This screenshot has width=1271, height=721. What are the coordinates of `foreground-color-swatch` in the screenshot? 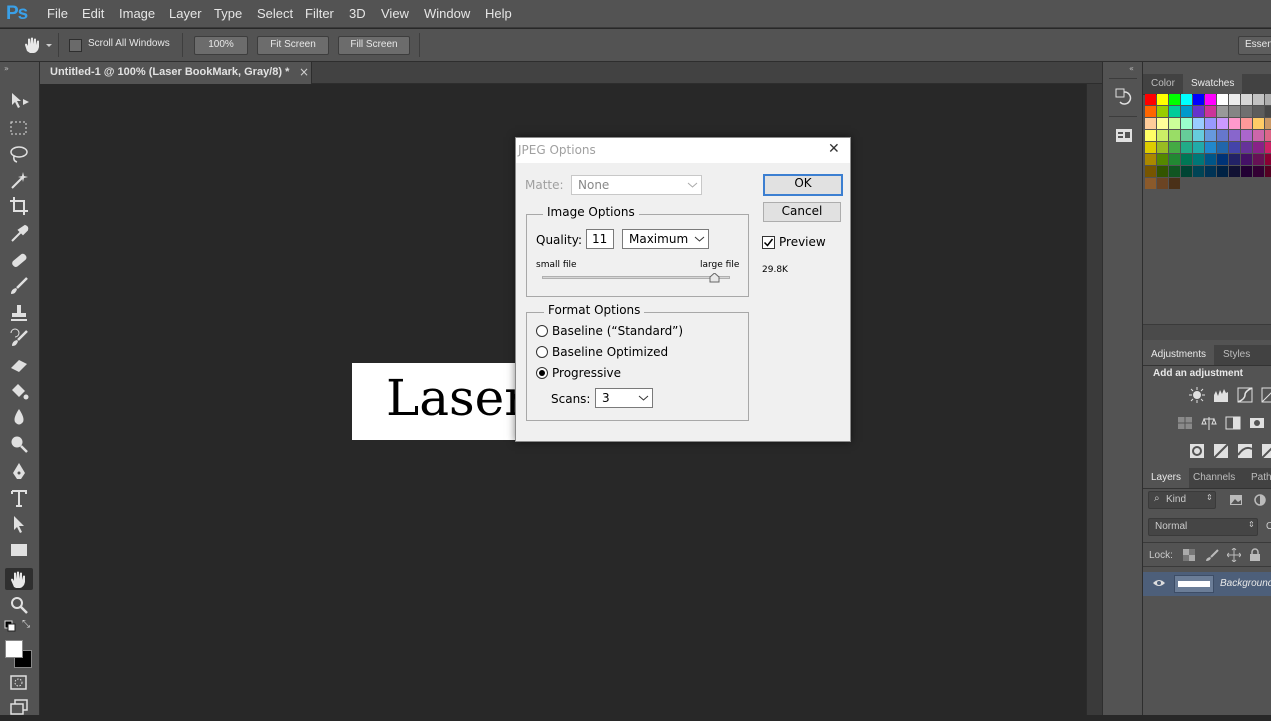 It's located at (14, 649).